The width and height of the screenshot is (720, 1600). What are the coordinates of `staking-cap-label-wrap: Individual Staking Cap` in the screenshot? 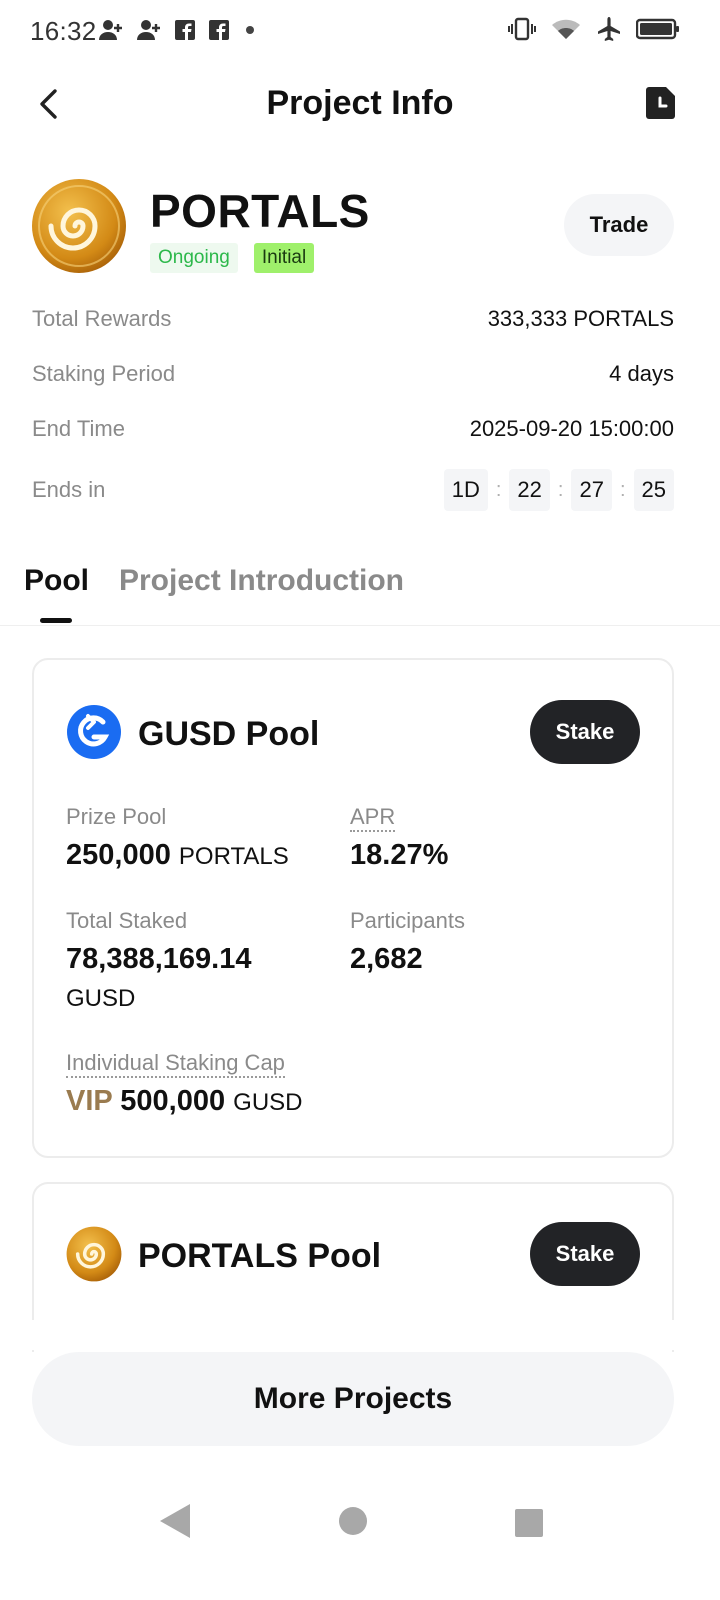 It's located at (184, 1064).